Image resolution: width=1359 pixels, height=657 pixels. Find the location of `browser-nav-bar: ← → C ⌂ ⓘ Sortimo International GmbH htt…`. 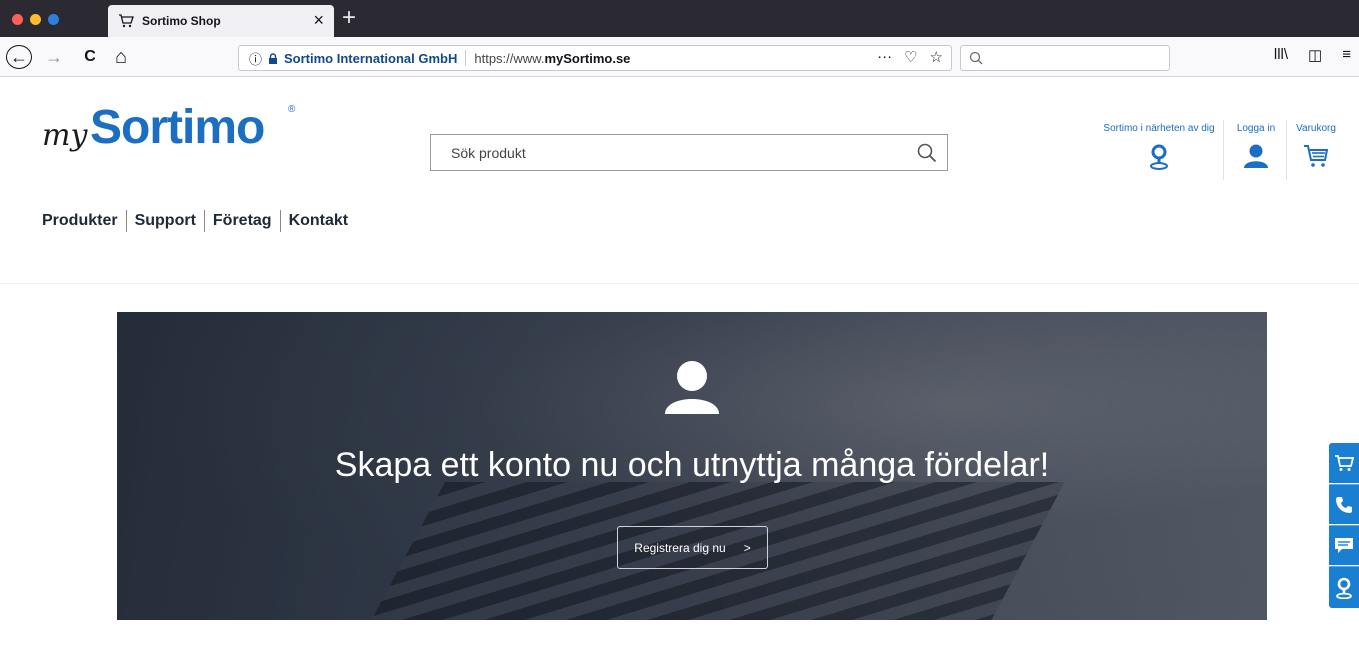

browser-nav-bar: ← → C ⌂ ⓘ Sortimo International GmbH htt… is located at coordinates (679, 57).